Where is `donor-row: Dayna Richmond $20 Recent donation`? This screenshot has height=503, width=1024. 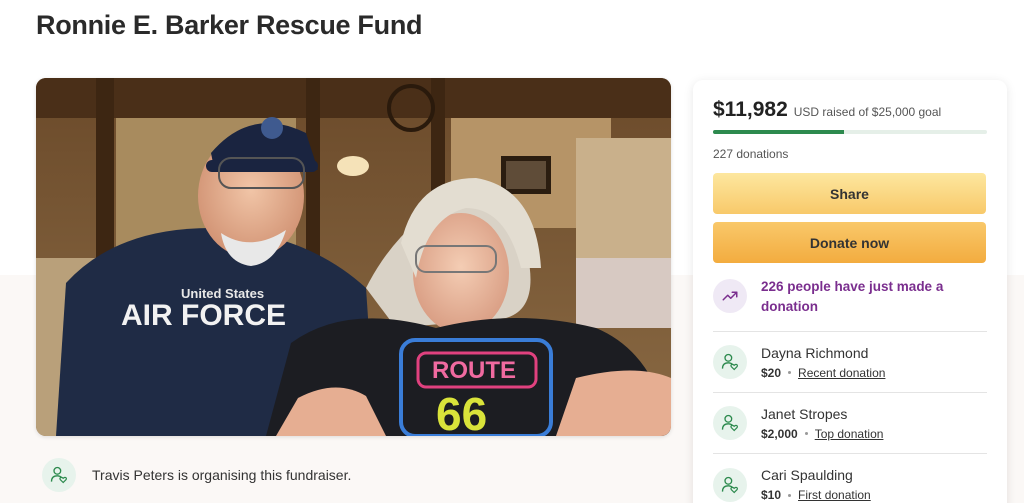
donor-row: Dayna Richmond $20 Recent donation is located at coordinates (850, 362).